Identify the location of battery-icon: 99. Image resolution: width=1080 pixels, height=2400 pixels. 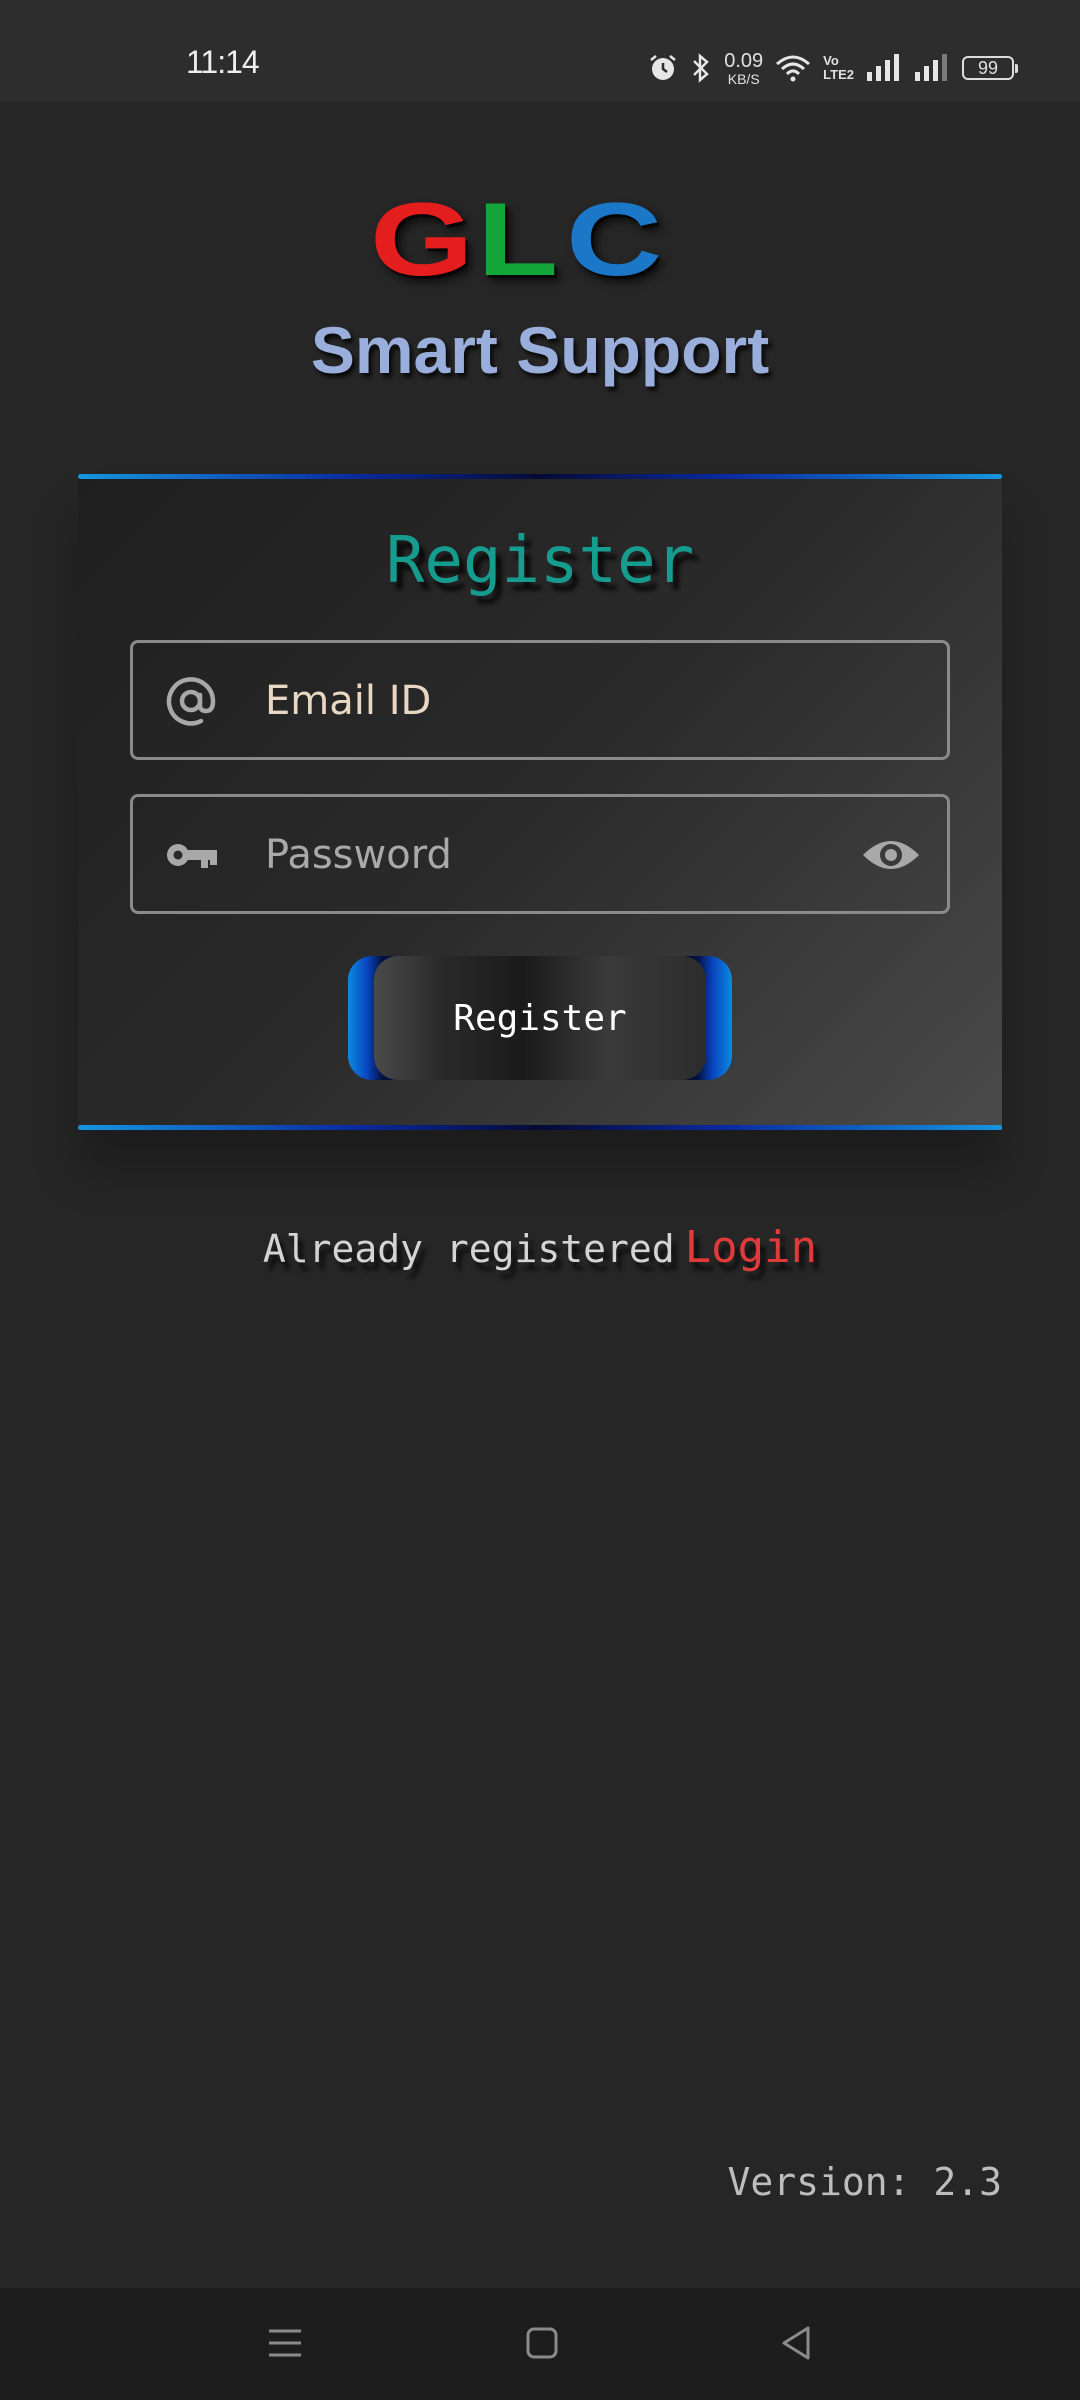
(990, 68).